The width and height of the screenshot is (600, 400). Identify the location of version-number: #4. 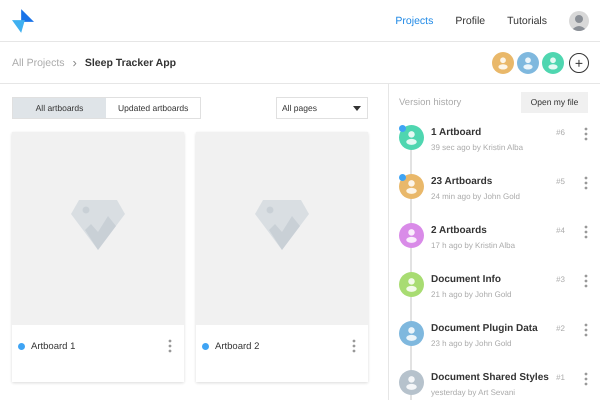
(560, 230).